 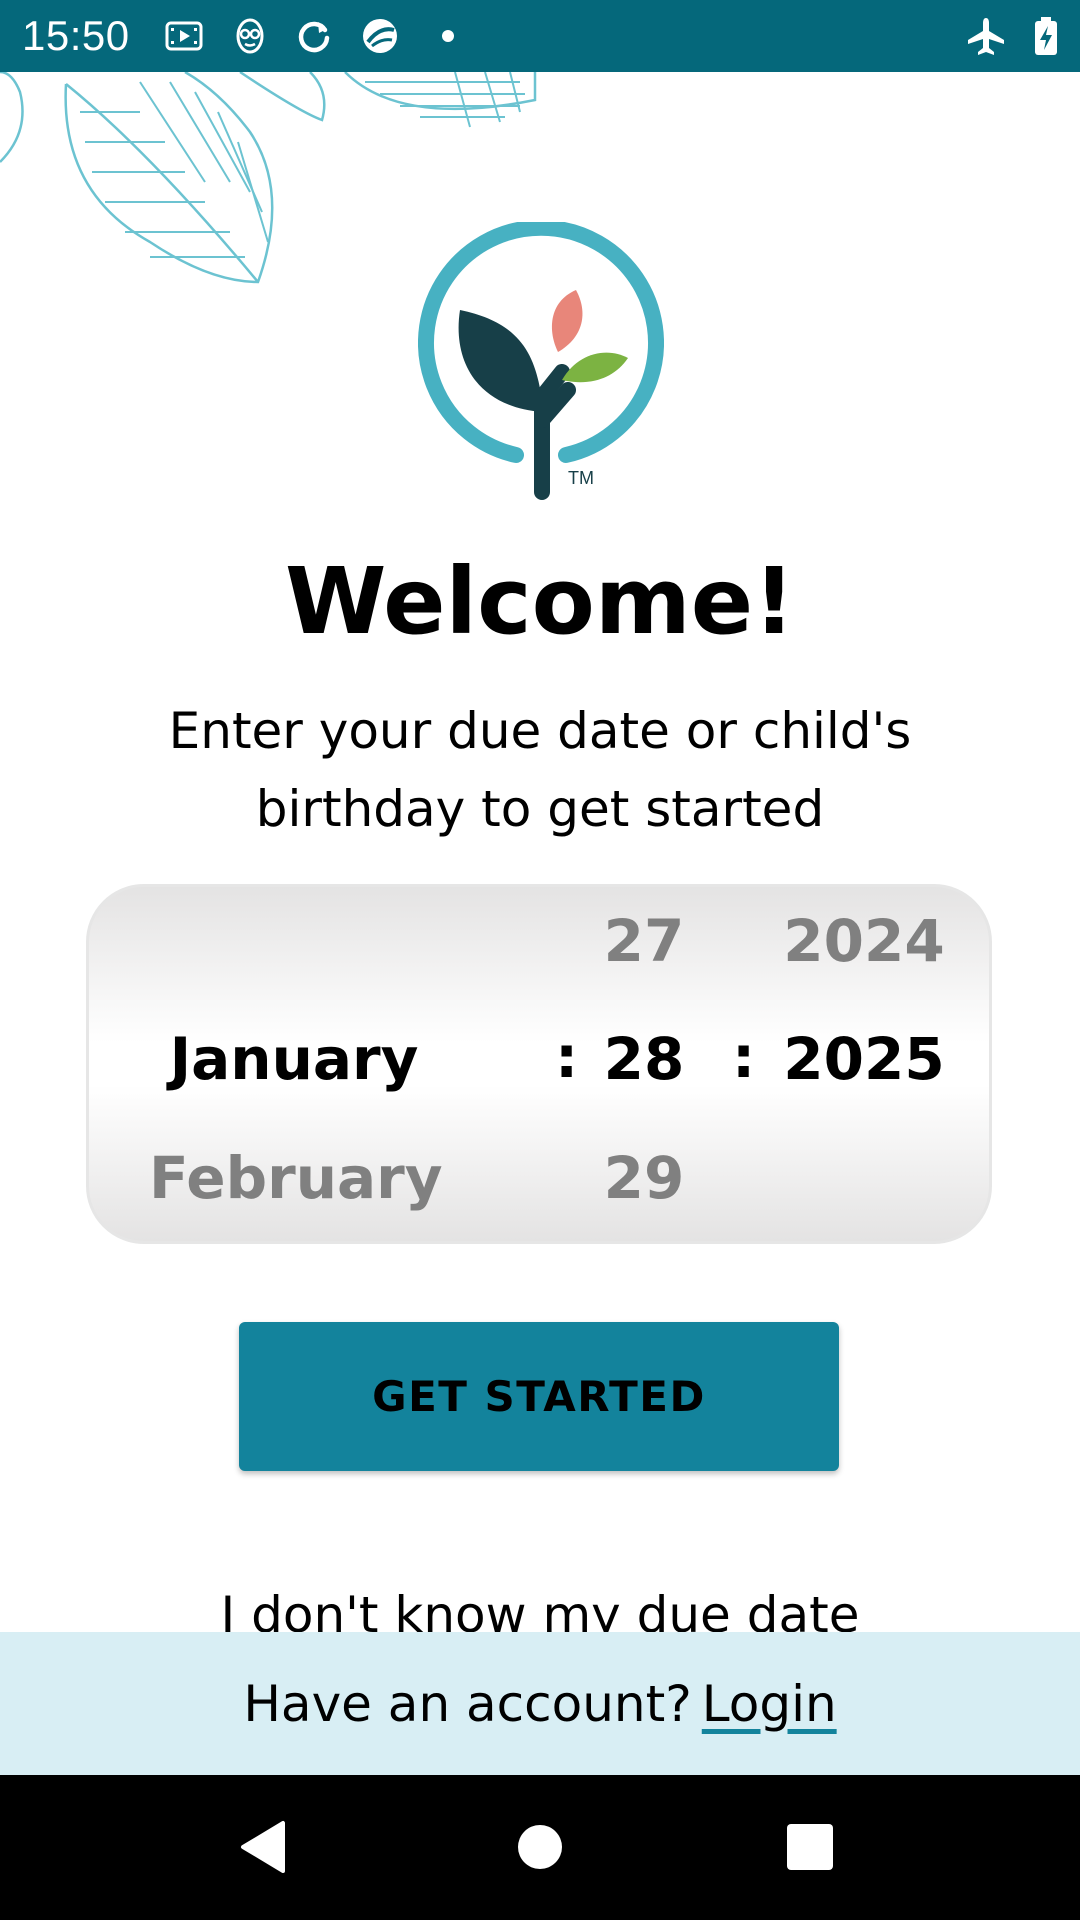 I want to click on airplane-mode-icon, so click(x=986, y=36).